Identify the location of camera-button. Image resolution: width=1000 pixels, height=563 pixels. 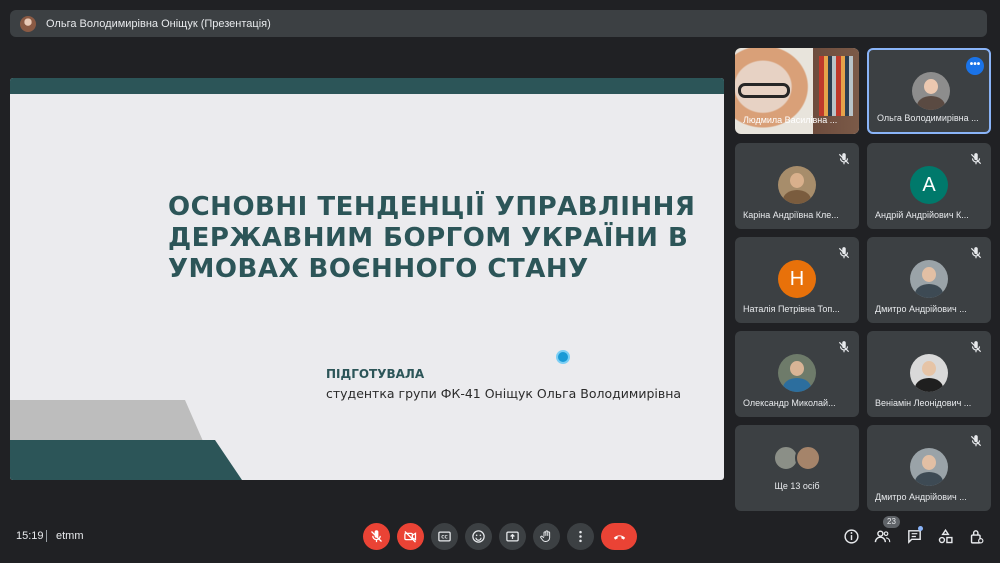
(410, 536).